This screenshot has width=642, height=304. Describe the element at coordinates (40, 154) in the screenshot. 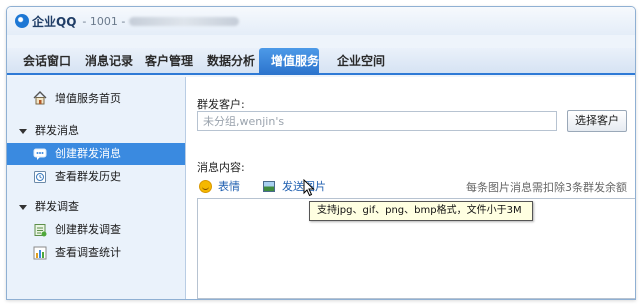

I see `chat-bubble-icon` at that location.